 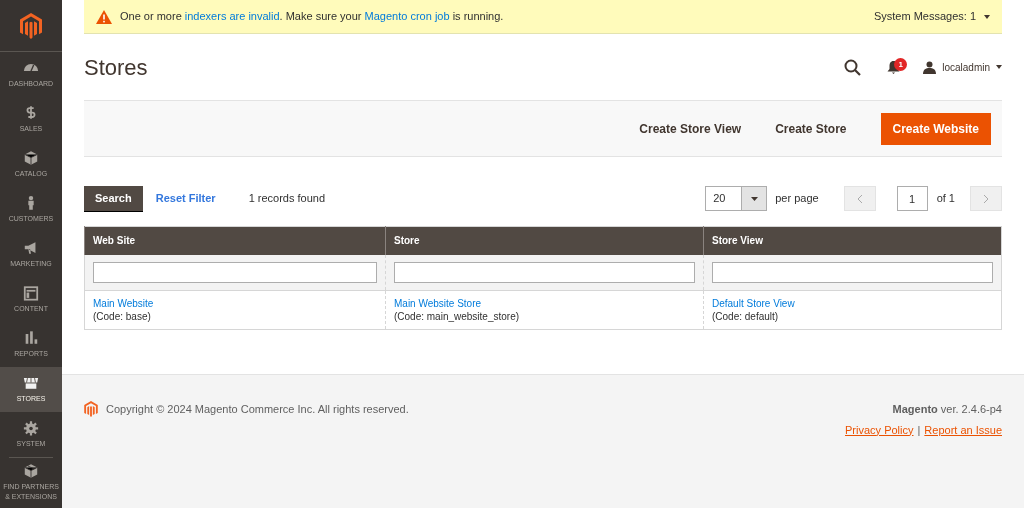 What do you see at coordinates (931, 16) in the screenshot?
I see `system-messages-toggle: System Messages: 1` at bounding box center [931, 16].